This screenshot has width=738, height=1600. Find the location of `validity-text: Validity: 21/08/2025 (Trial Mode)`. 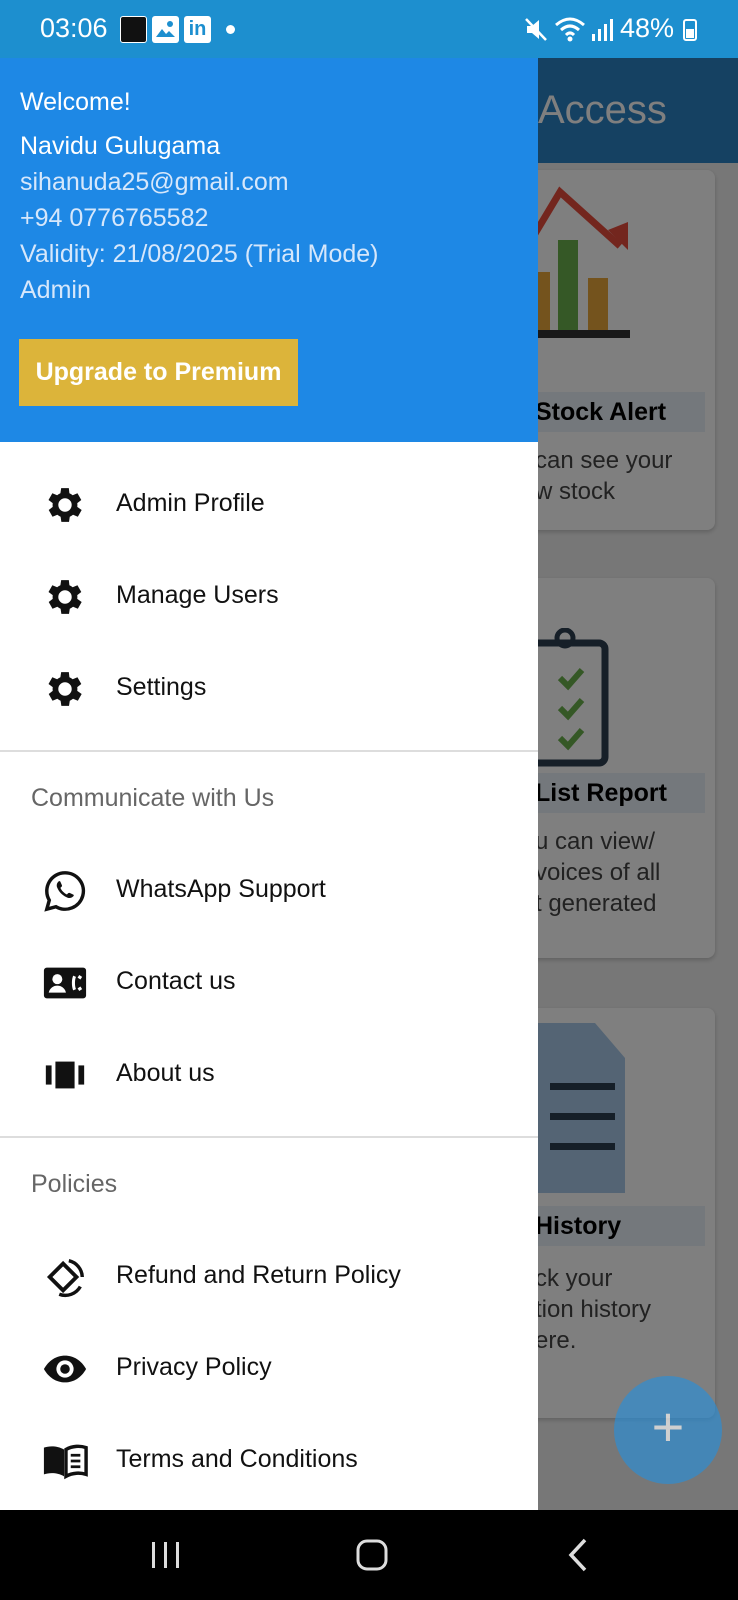

validity-text: Validity: 21/08/2025 (Trial Mode) is located at coordinates (199, 254).